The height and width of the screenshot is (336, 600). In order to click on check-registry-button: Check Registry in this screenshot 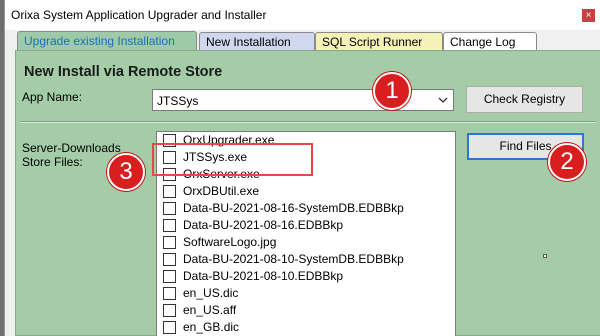, I will do `click(524, 99)`.